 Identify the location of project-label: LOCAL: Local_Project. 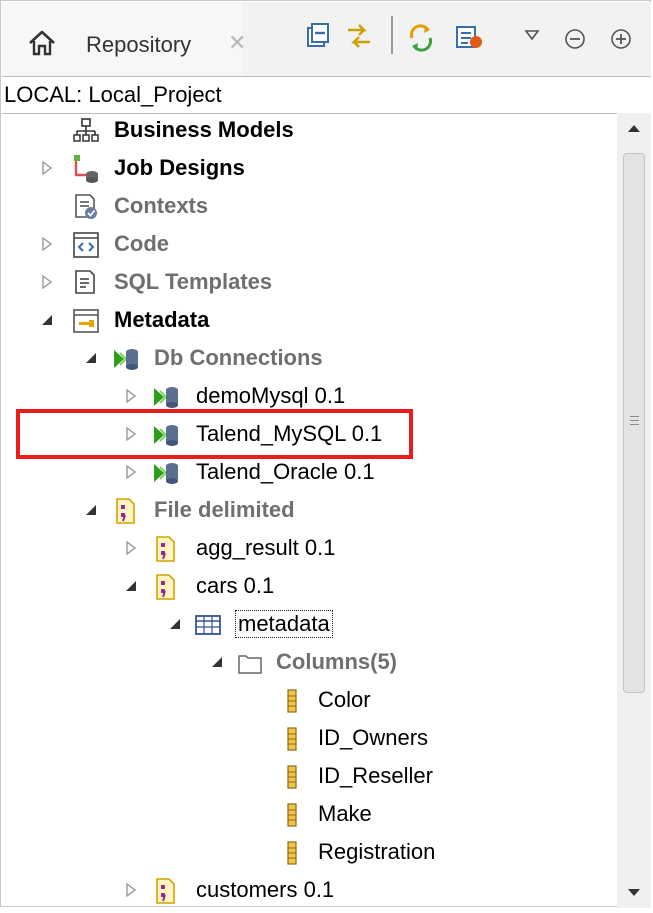
(113, 94).